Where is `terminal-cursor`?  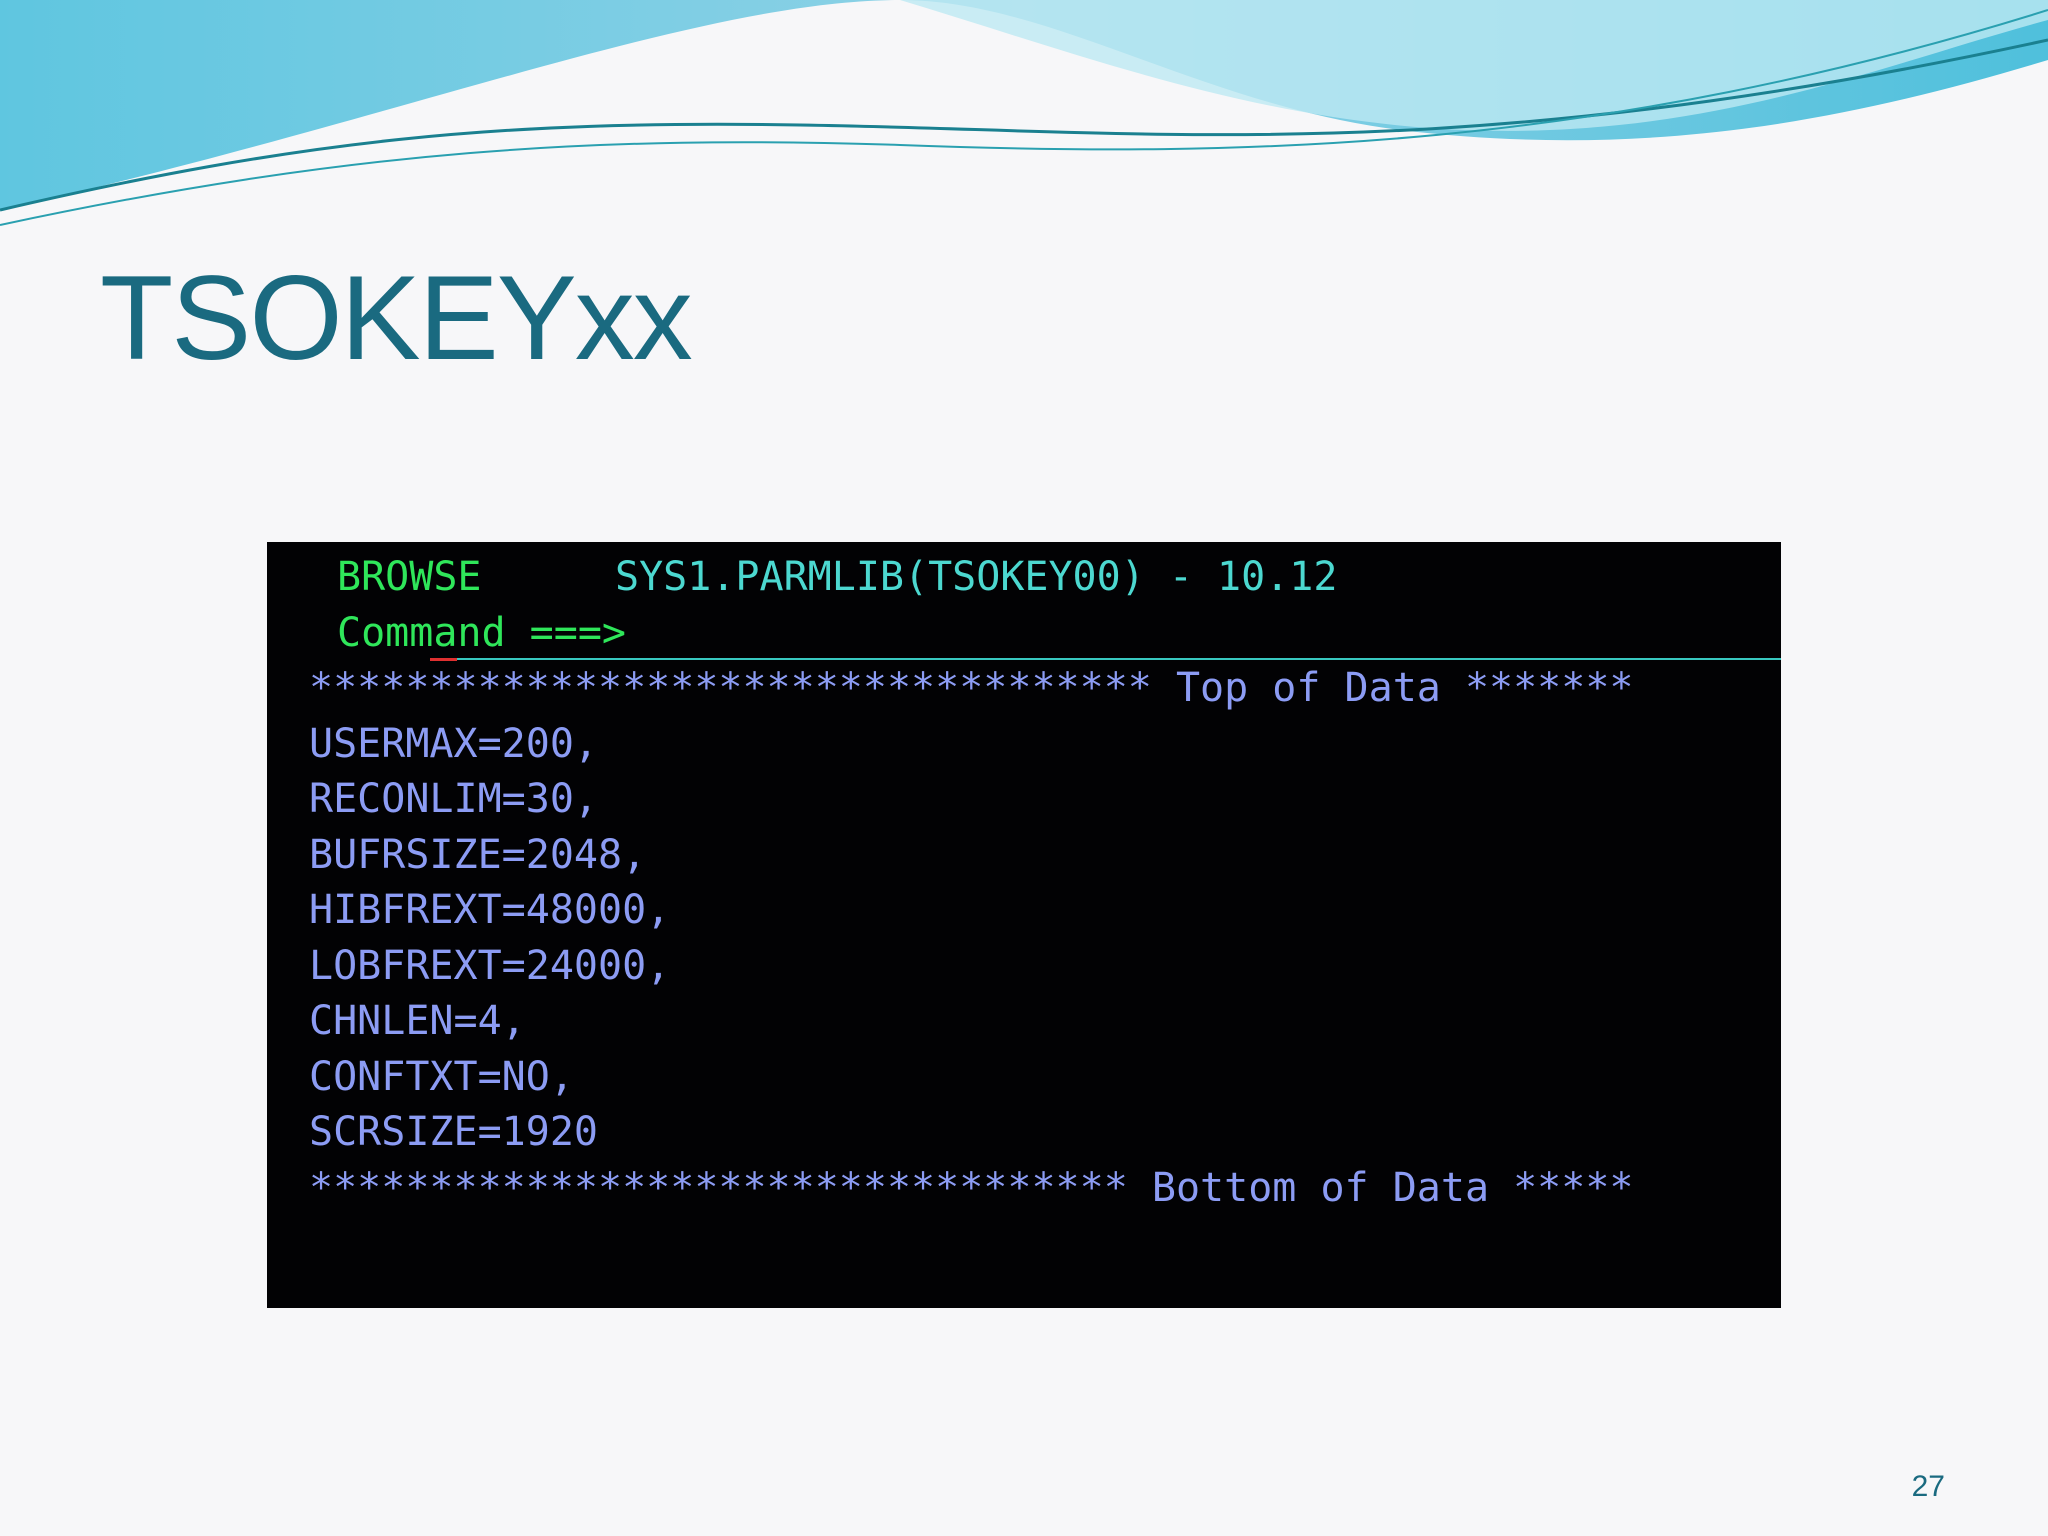 terminal-cursor is located at coordinates (443, 659).